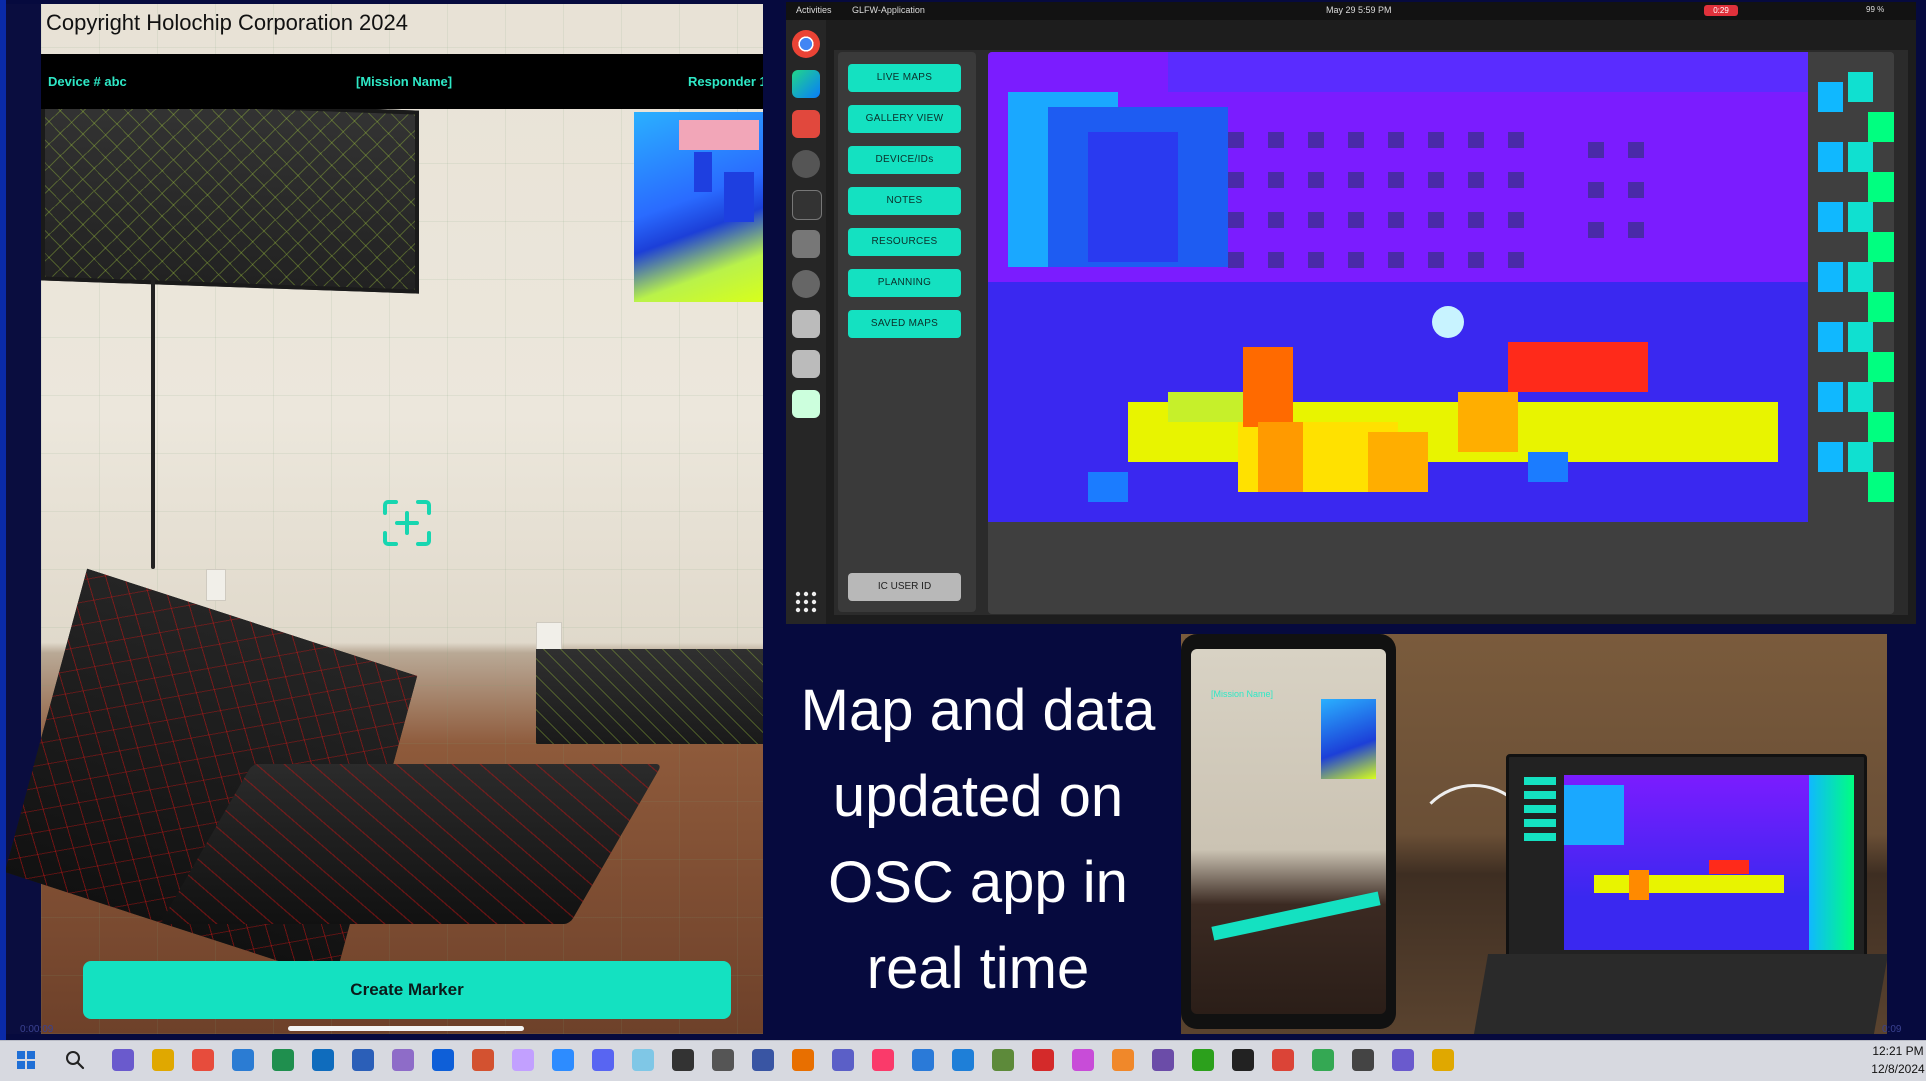 This screenshot has width=1926, height=1081. I want to click on discord-icon, so click(683, 1060).